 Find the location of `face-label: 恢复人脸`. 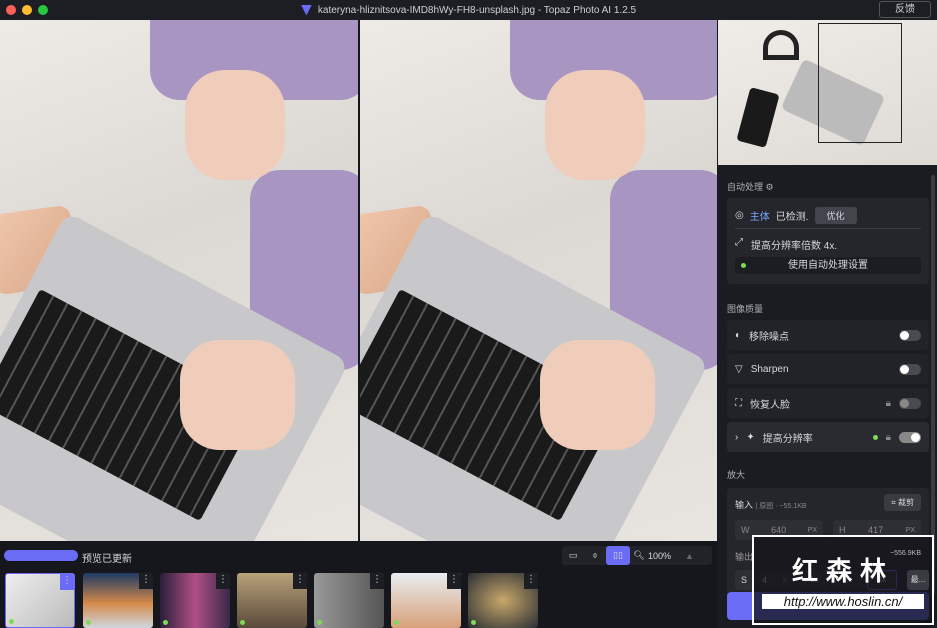

face-label: 恢复人脸 is located at coordinates (770, 405).